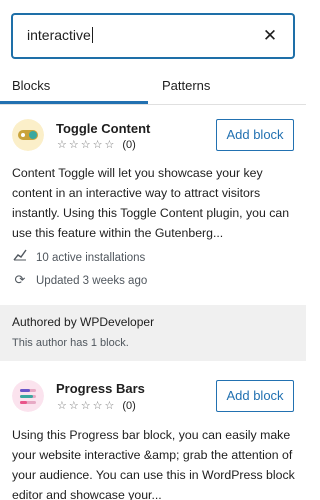 The image size is (320, 500). What do you see at coordinates (91, 258) in the screenshot?
I see `installs-text: 10 active installations` at bounding box center [91, 258].